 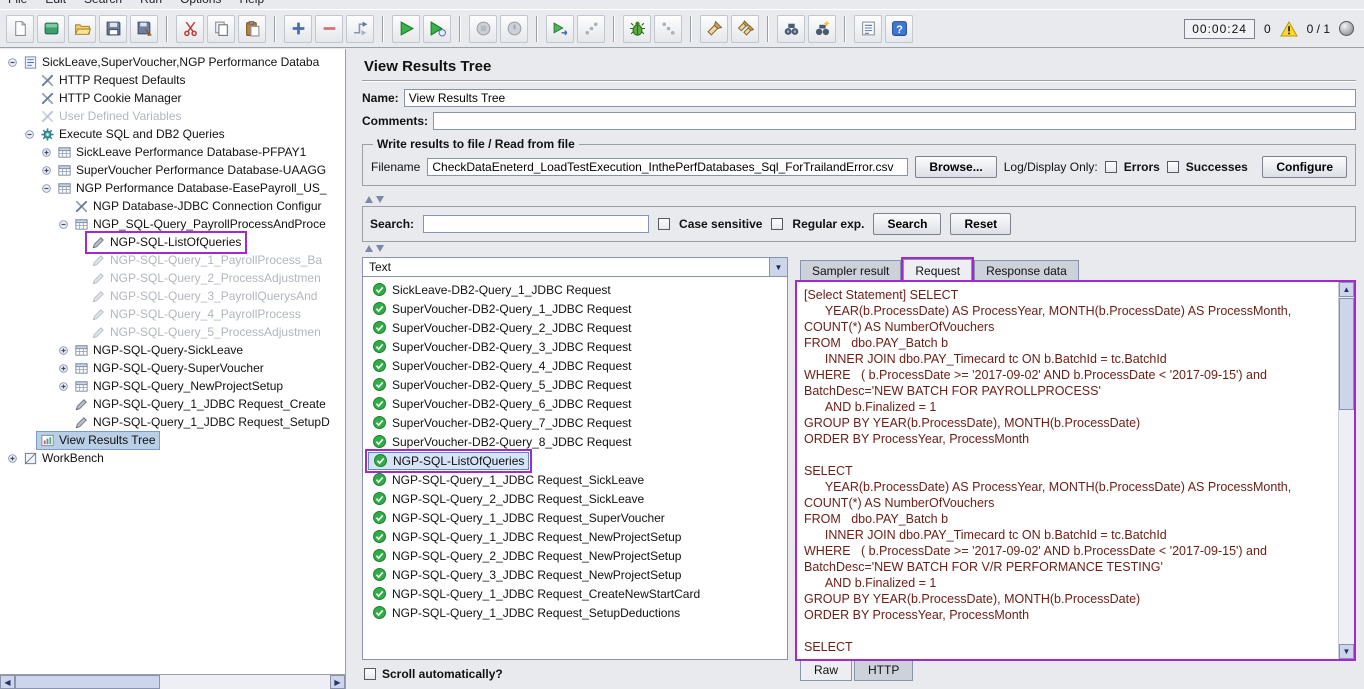 What do you see at coordinates (907, 224) in the screenshot?
I see `search-button: Search` at bounding box center [907, 224].